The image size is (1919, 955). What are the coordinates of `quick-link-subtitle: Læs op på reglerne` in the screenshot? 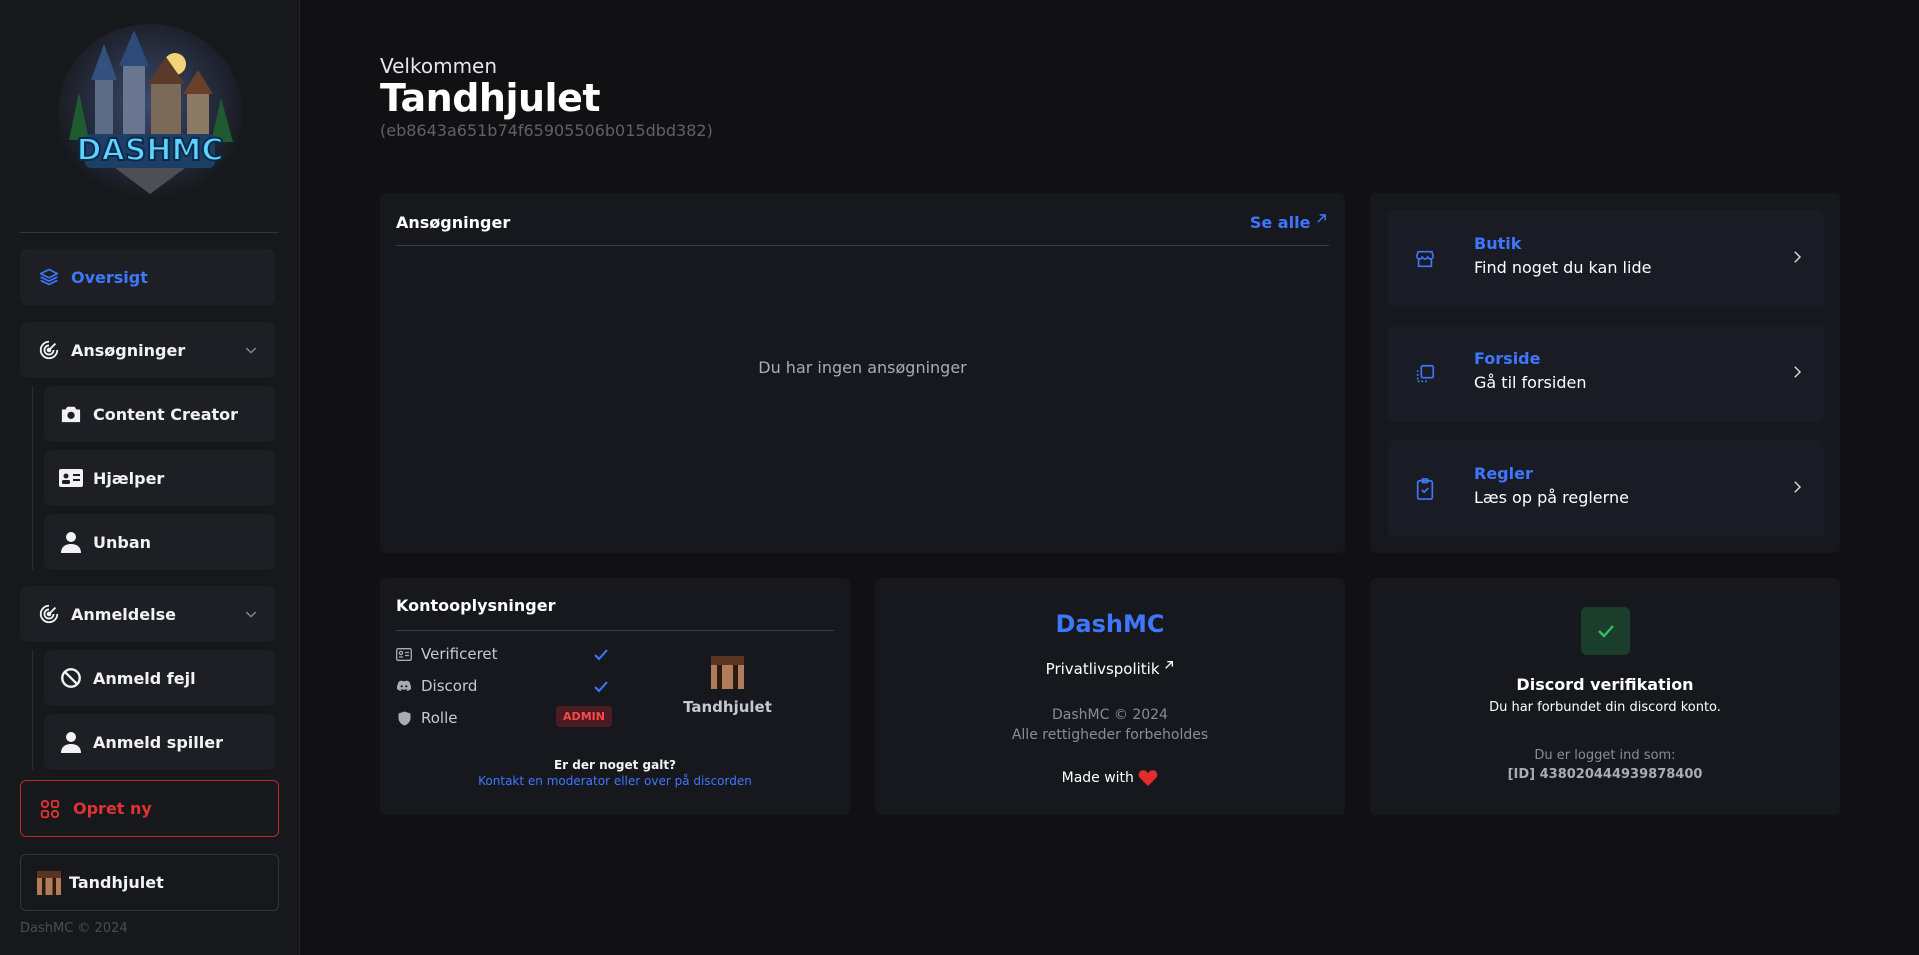 It's located at (1551, 497).